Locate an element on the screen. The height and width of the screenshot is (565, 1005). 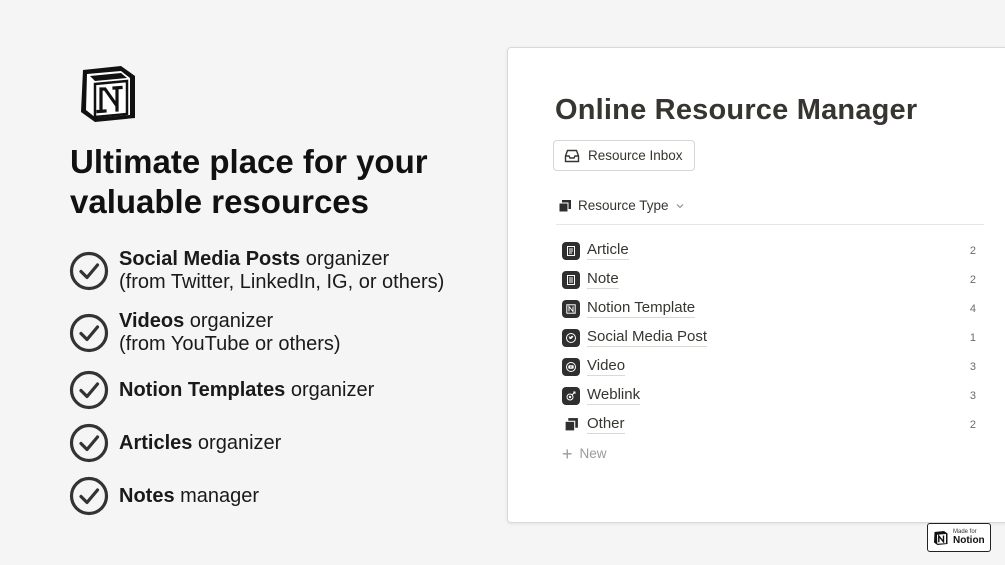
feature-text: Notion Templates organizer is located at coordinates (246, 390).